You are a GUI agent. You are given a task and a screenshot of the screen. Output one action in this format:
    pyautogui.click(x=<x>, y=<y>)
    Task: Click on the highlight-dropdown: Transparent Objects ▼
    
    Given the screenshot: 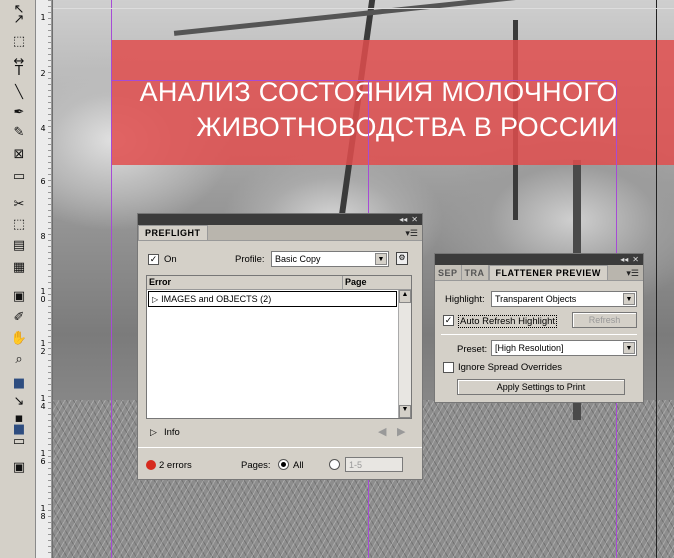 What is the action you would take?
    pyautogui.click(x=564, y=299)
    